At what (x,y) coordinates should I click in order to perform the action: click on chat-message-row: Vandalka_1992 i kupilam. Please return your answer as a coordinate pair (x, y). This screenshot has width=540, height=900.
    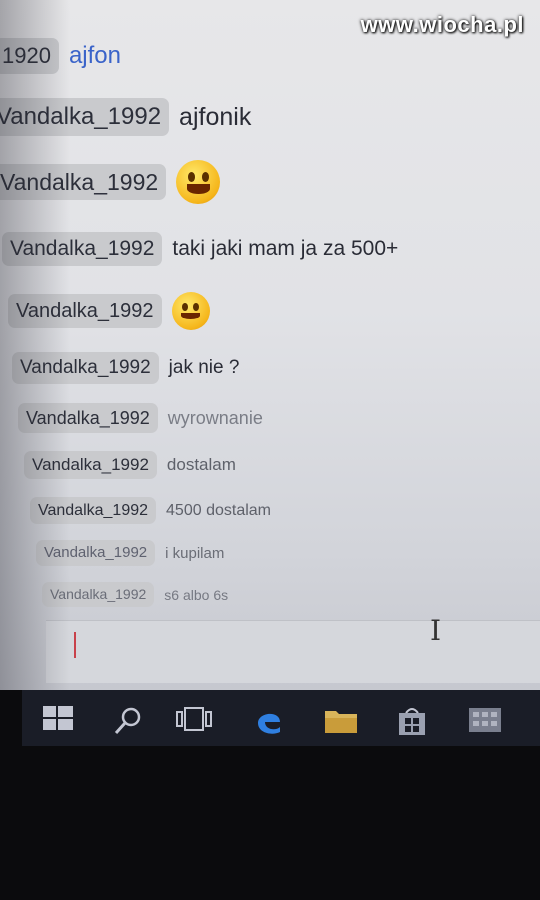
    Looking at the image, I should click on (130, 553).